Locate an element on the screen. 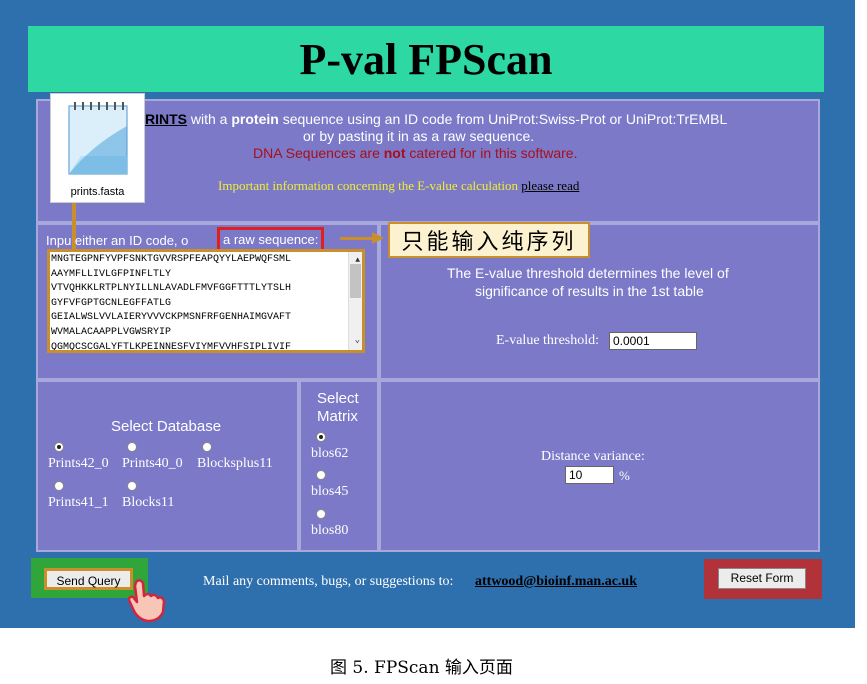 The height and width of the screenshot is (684, 867). reset-form-button: Reset Form is located at coordinates (762, 578).